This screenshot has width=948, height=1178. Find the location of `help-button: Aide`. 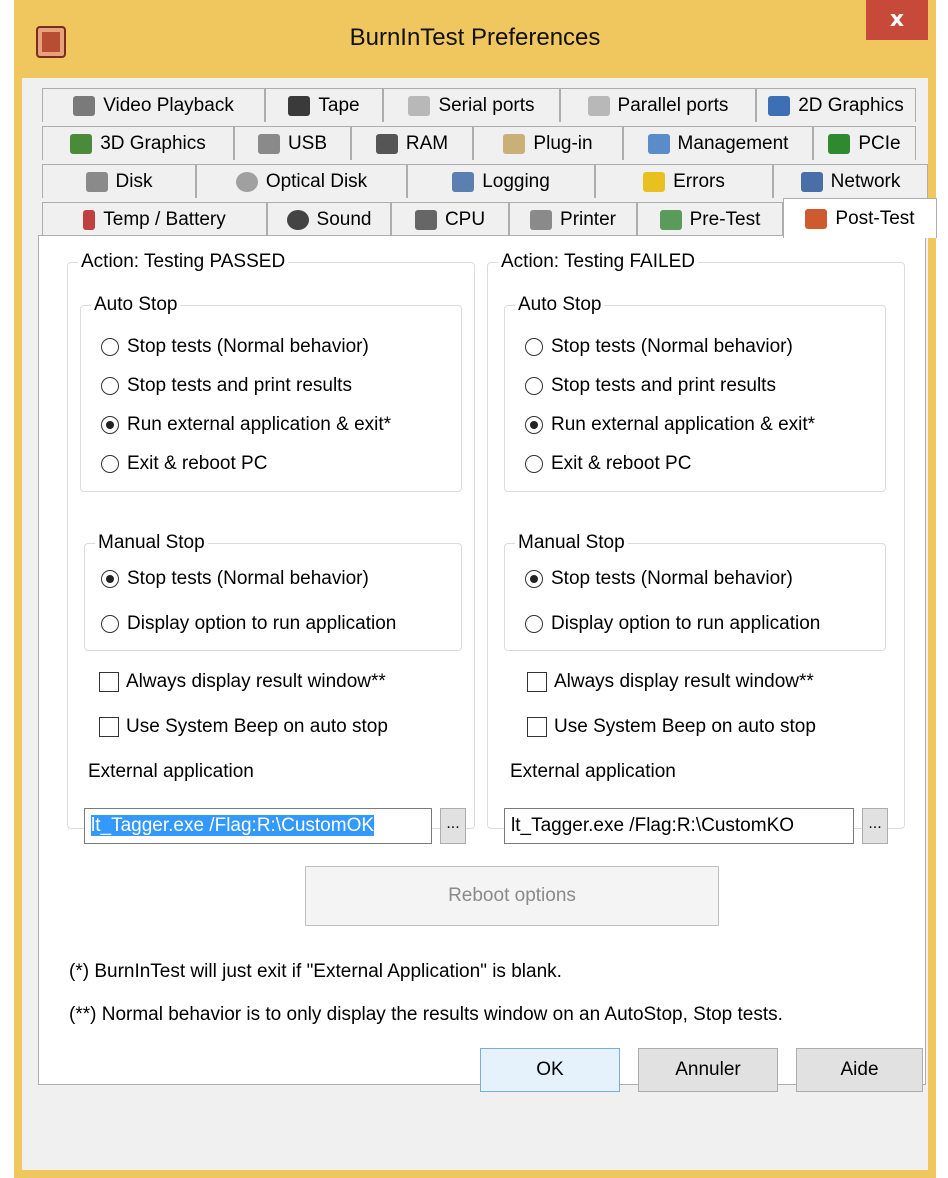

help-button: Aide is located at coordinates (859, 1070).